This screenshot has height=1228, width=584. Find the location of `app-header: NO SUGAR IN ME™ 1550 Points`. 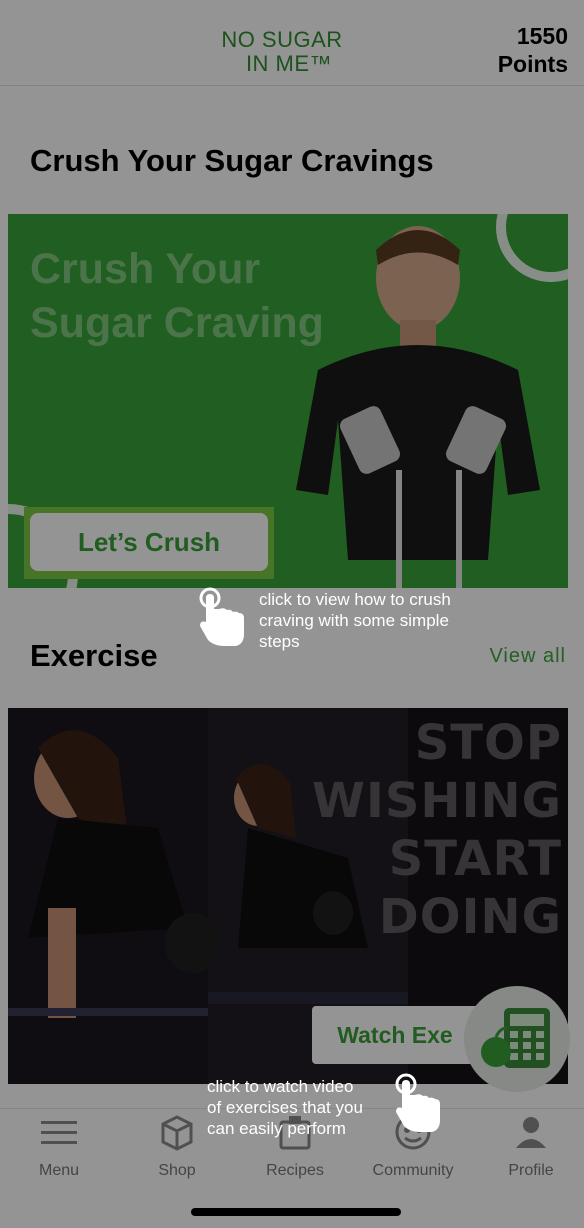

app-header: NO SUGAR IN ME™ 1550 Points is located at coordinates (292, 43).